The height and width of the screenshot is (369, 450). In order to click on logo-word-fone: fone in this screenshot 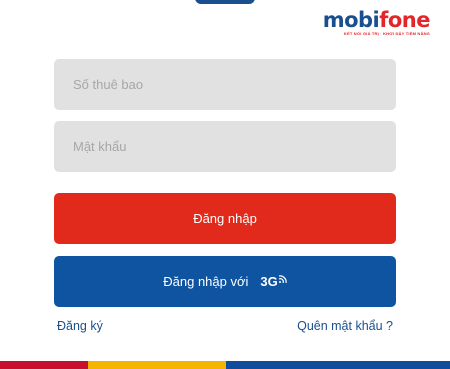, I will do `click(404, 20)`.